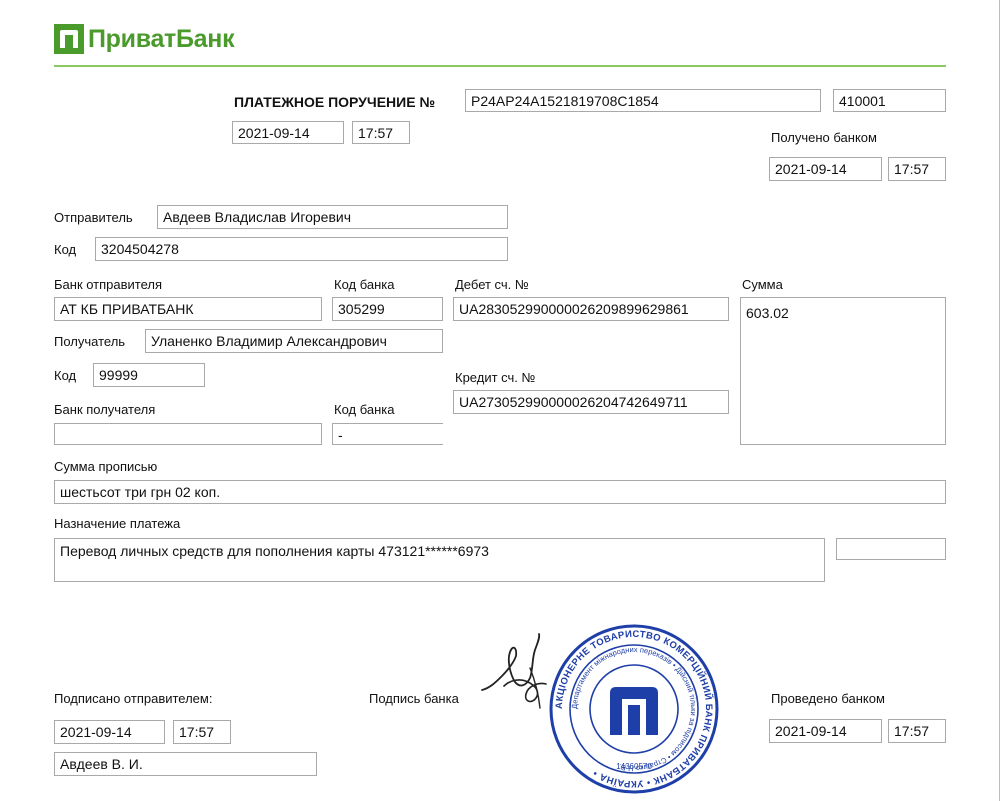  I want to click on processed-time-field: 17:57, so click(917, 731).